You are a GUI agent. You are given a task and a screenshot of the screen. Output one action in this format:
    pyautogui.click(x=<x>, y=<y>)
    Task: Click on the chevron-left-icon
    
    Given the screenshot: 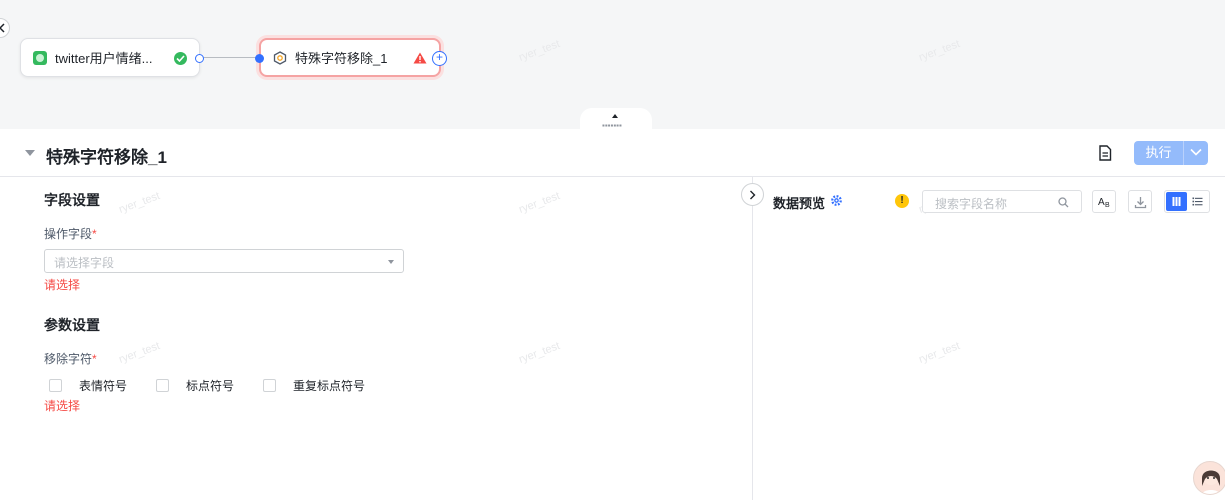 What is the action you would take?
    pyautogui.click(x=2, y=28)
    